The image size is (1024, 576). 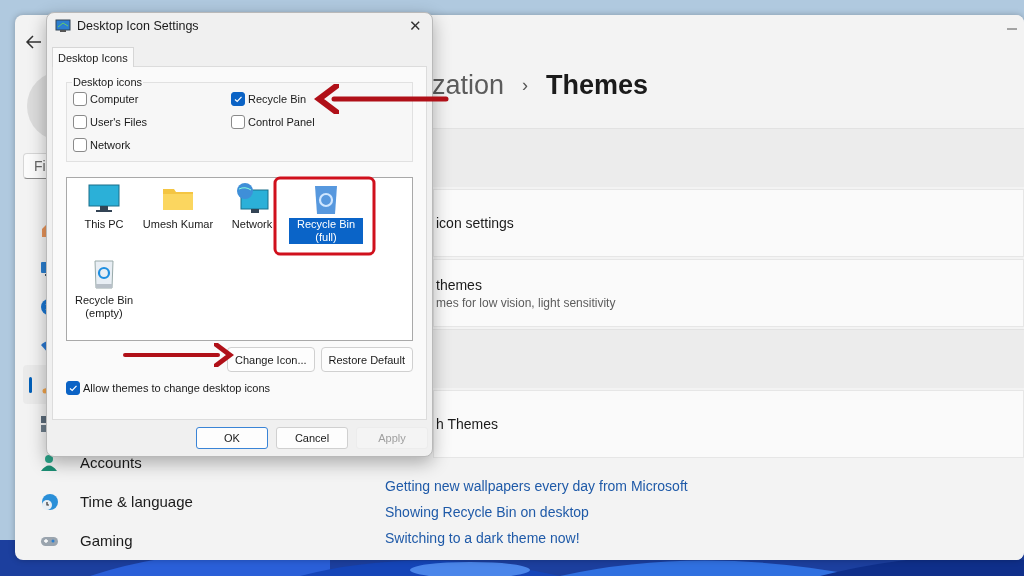 I want to click on page-title: Themes, so click(x=597, y=85).